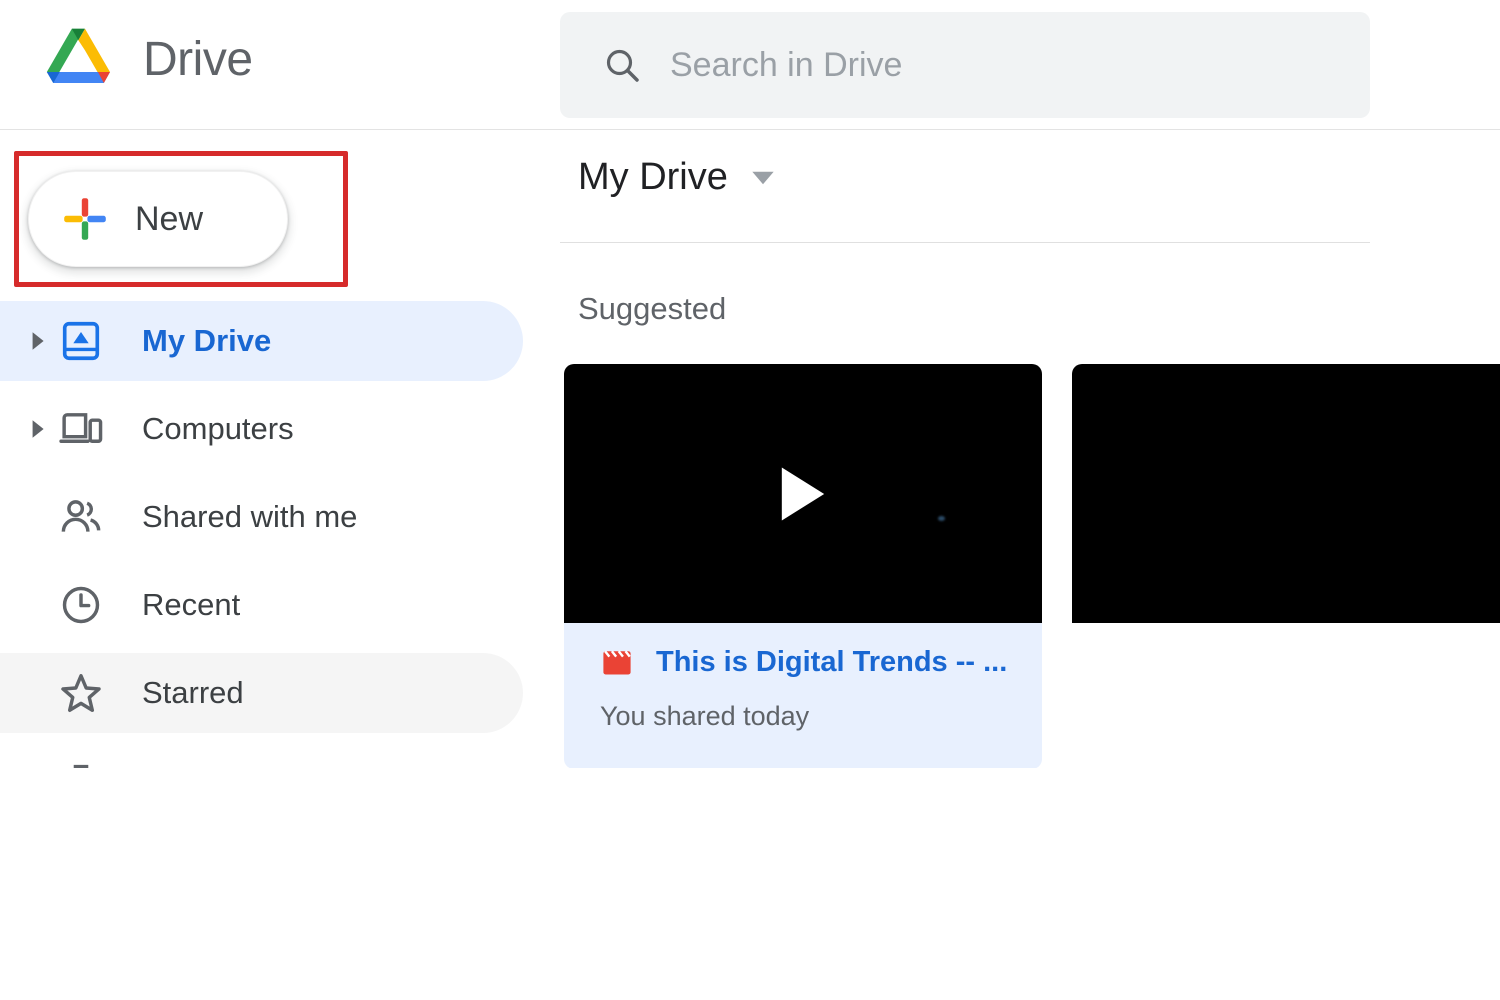  Describe the element at coordinates (705, 716) in the screenshot. I see `file-subtitle: You shared today` at that location.